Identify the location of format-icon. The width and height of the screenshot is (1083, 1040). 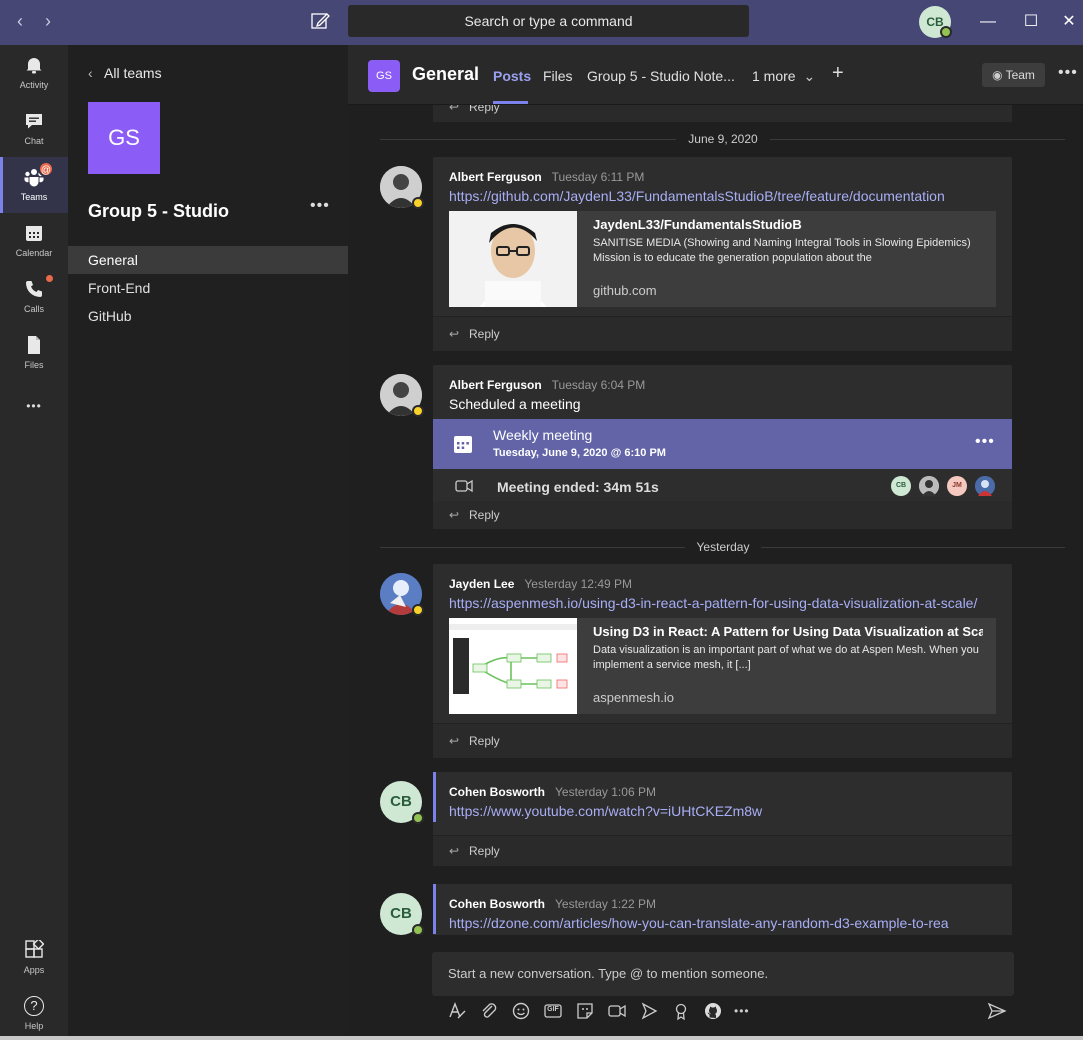
(457, 1011).